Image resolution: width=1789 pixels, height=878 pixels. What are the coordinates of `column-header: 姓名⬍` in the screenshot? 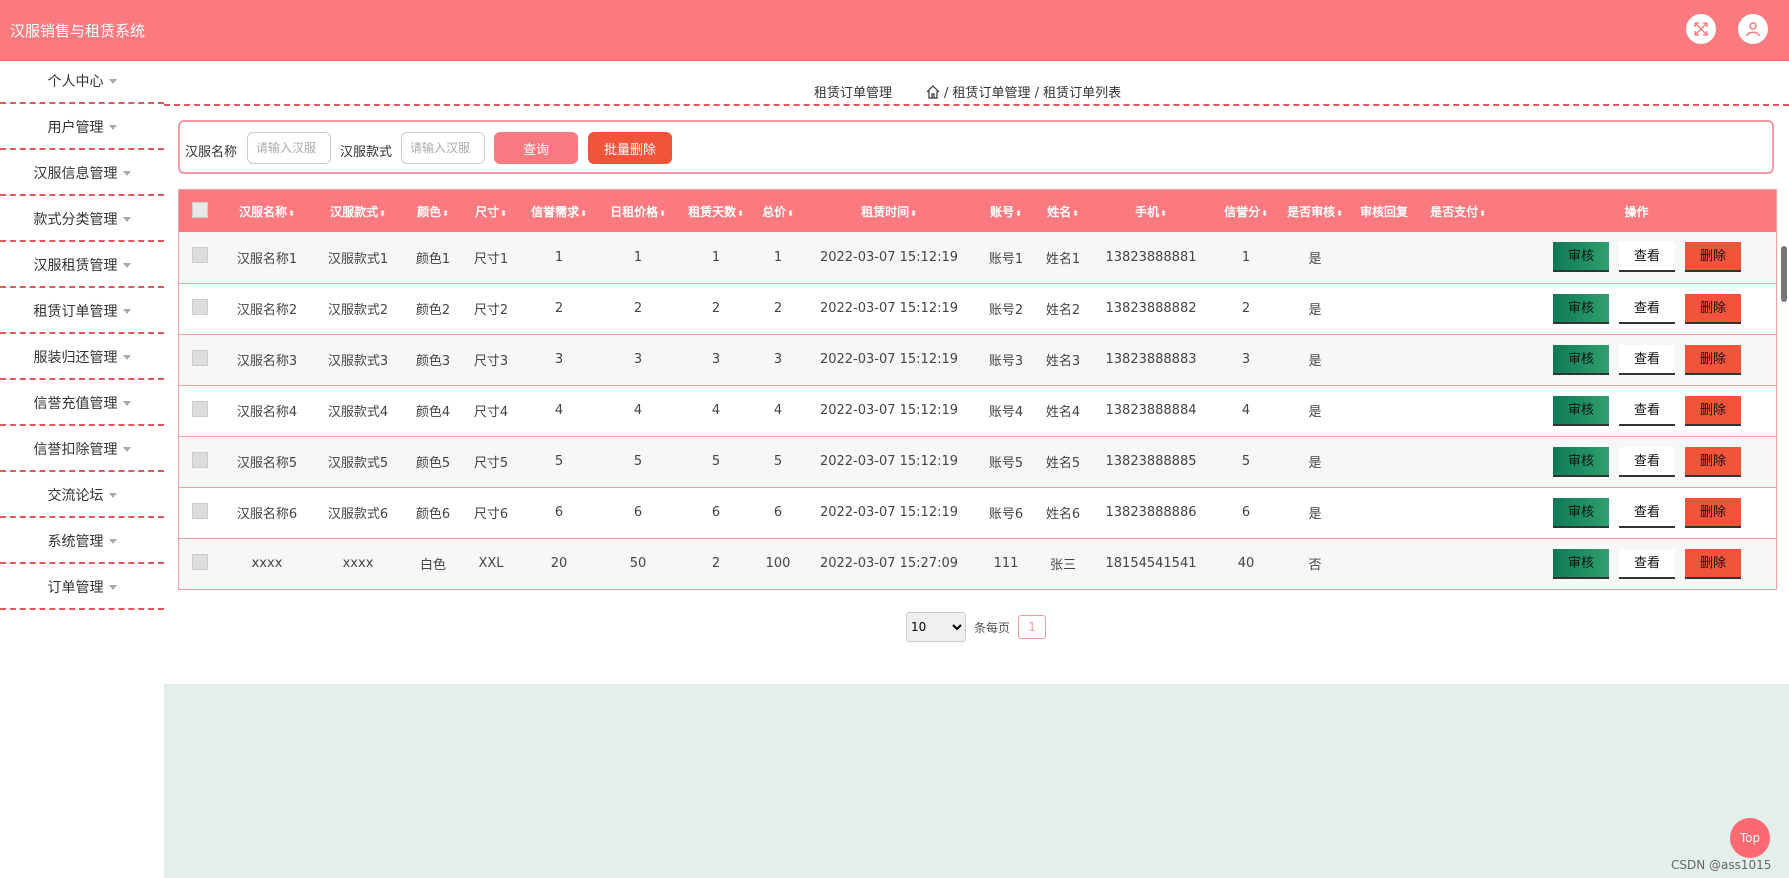 It's located at (1063, 211).